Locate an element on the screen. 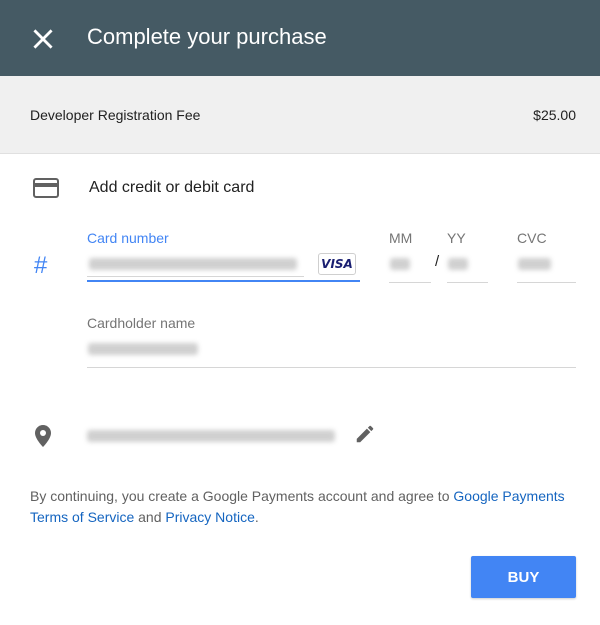 This screenshot has width=600, height=625. expiry-year-label: YY is located at coordinates (456, 238).